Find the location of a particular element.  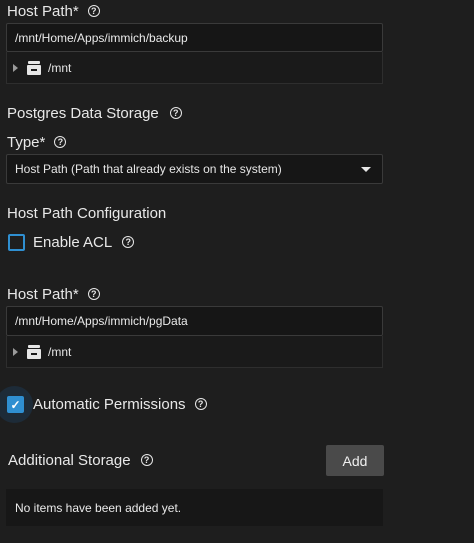

automatic-permissions-label: Automatic Permissions ? is located at coordinates (120, 404).